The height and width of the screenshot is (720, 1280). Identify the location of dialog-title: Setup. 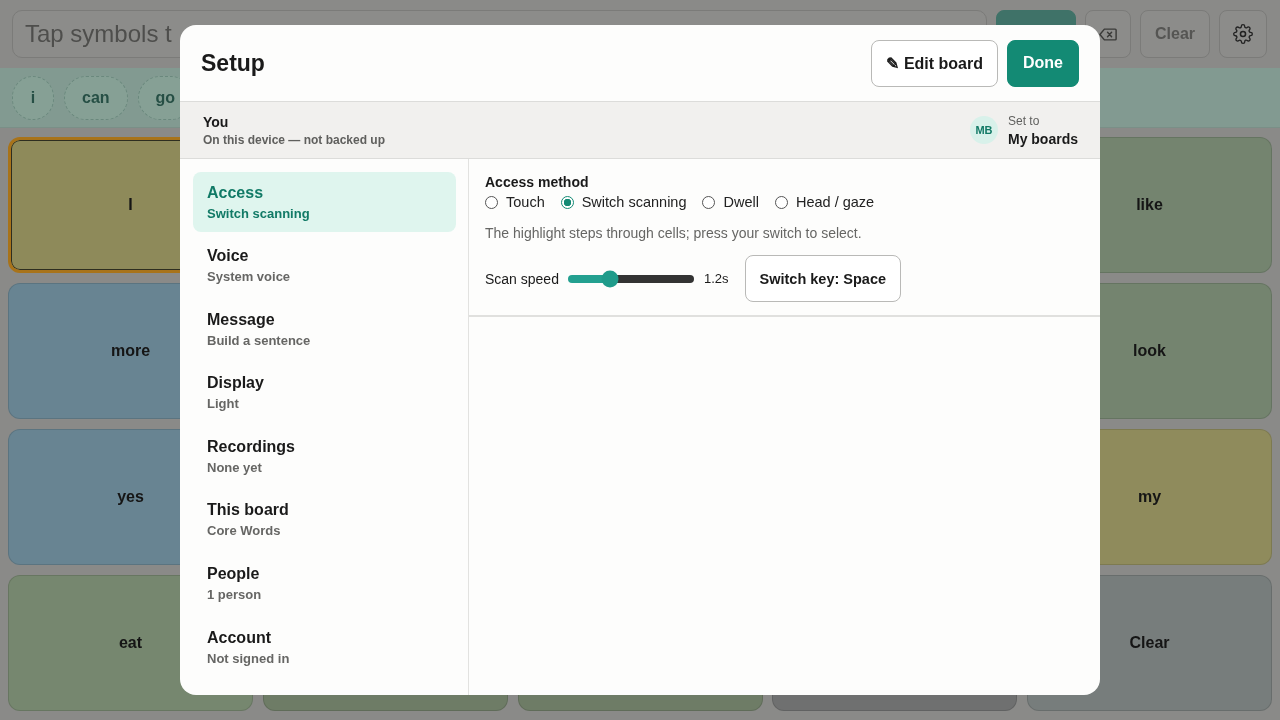
(233, 63).